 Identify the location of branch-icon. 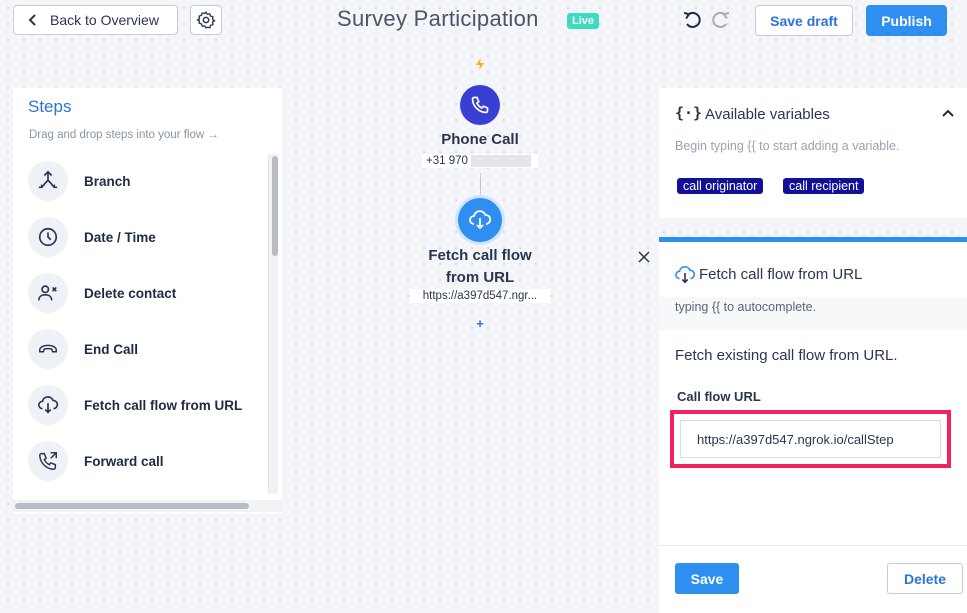
(48, 181).